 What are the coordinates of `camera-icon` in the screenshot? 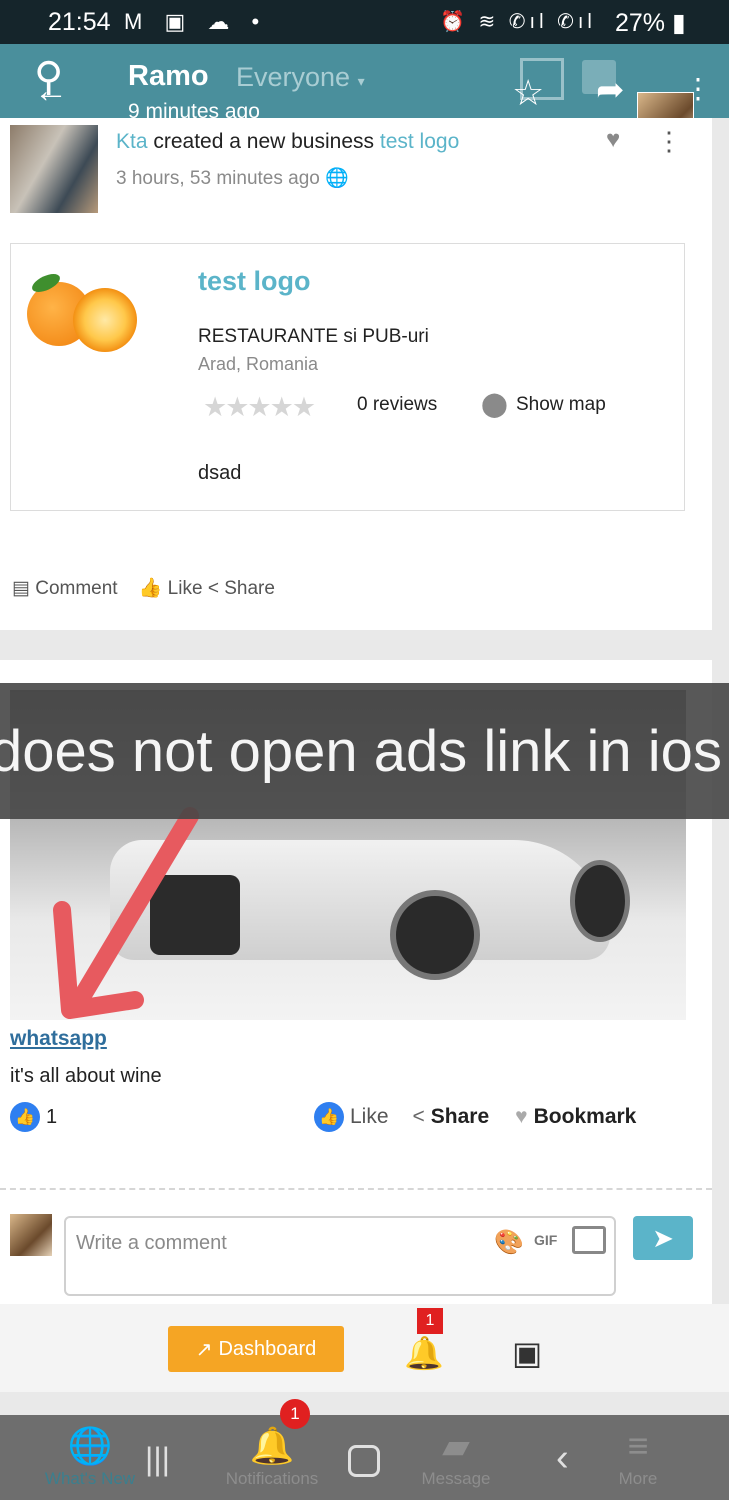 It's located at (589, 1240).